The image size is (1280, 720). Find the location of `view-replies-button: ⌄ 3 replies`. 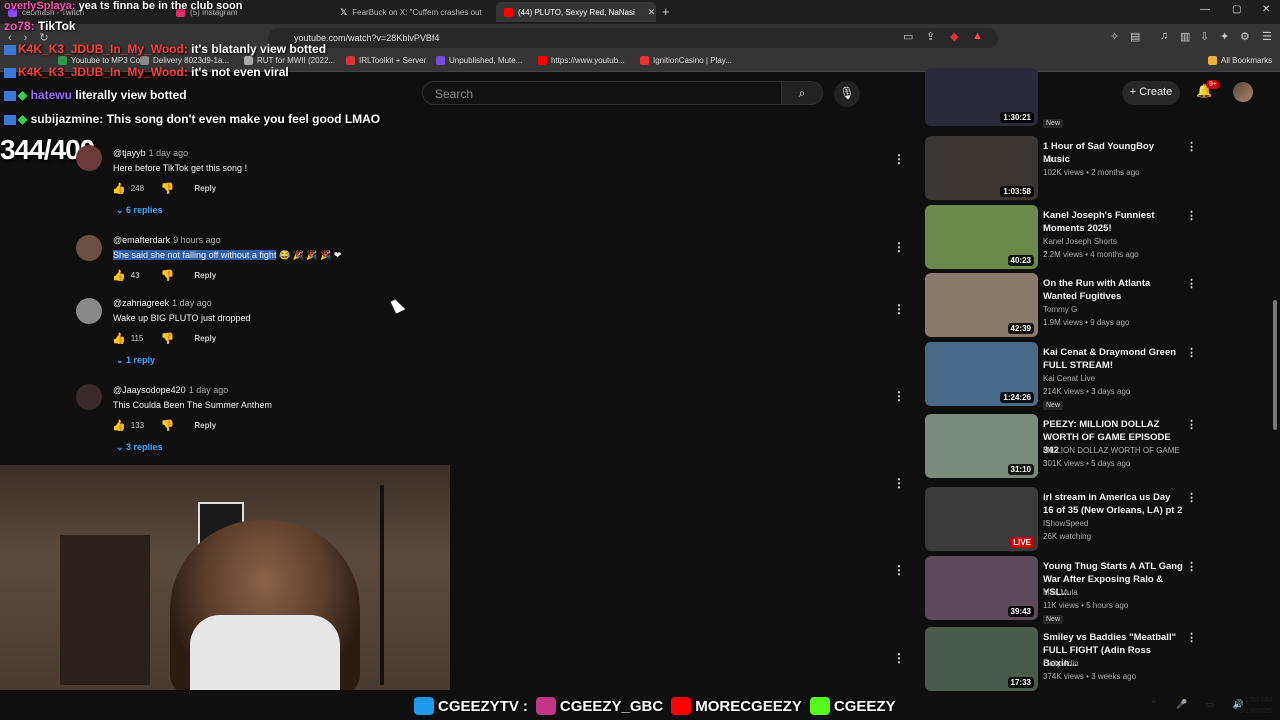

view-replies-button: ⌄ 3 replies is located at coordinates (139, 447).